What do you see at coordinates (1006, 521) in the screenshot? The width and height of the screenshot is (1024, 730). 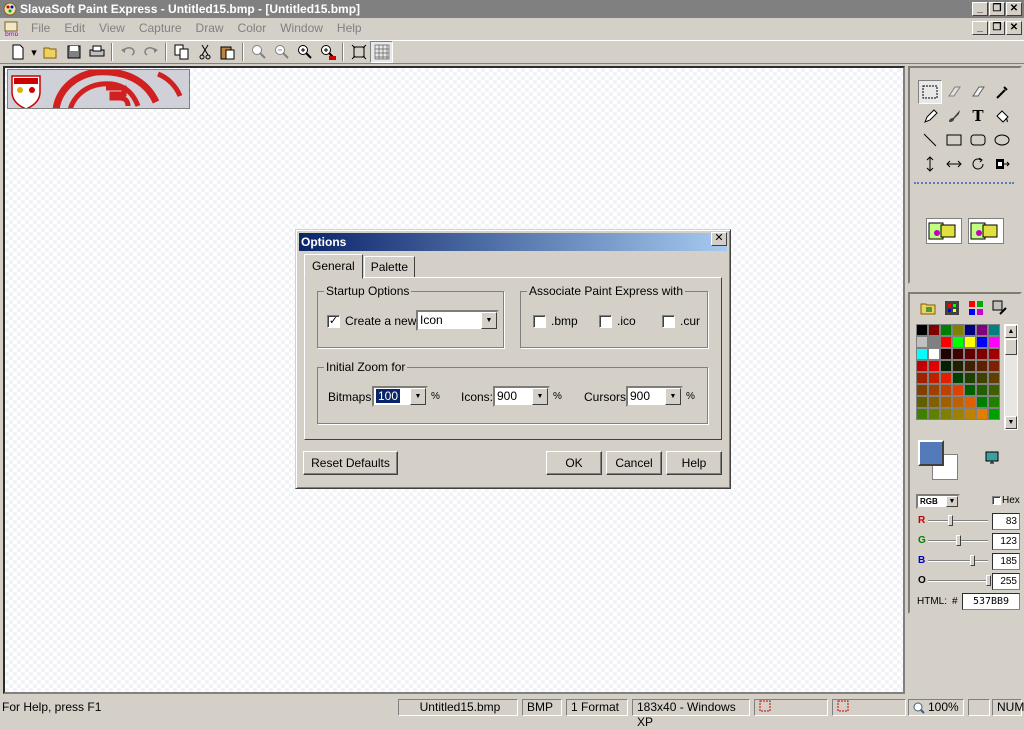 I see `r-value: 83` at bounding box center [1006, 521].